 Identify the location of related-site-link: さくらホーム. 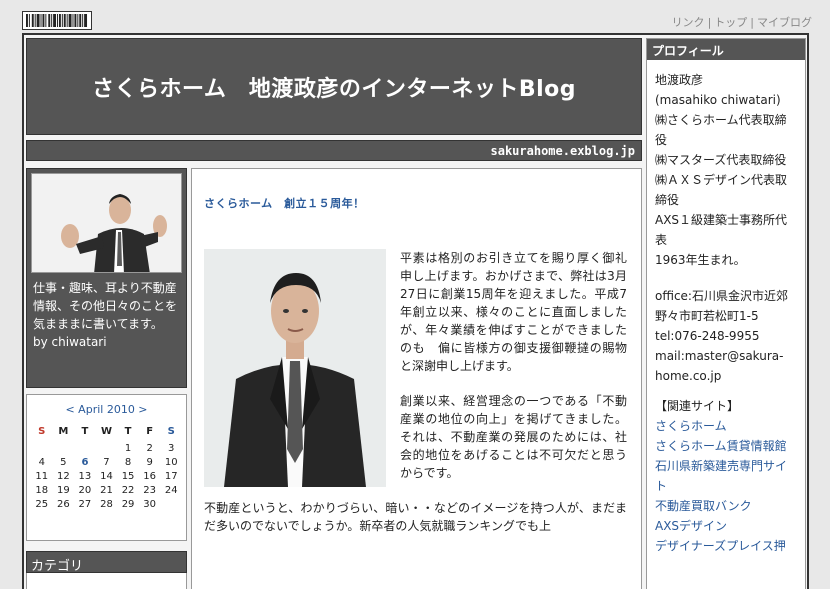
(726, 426).